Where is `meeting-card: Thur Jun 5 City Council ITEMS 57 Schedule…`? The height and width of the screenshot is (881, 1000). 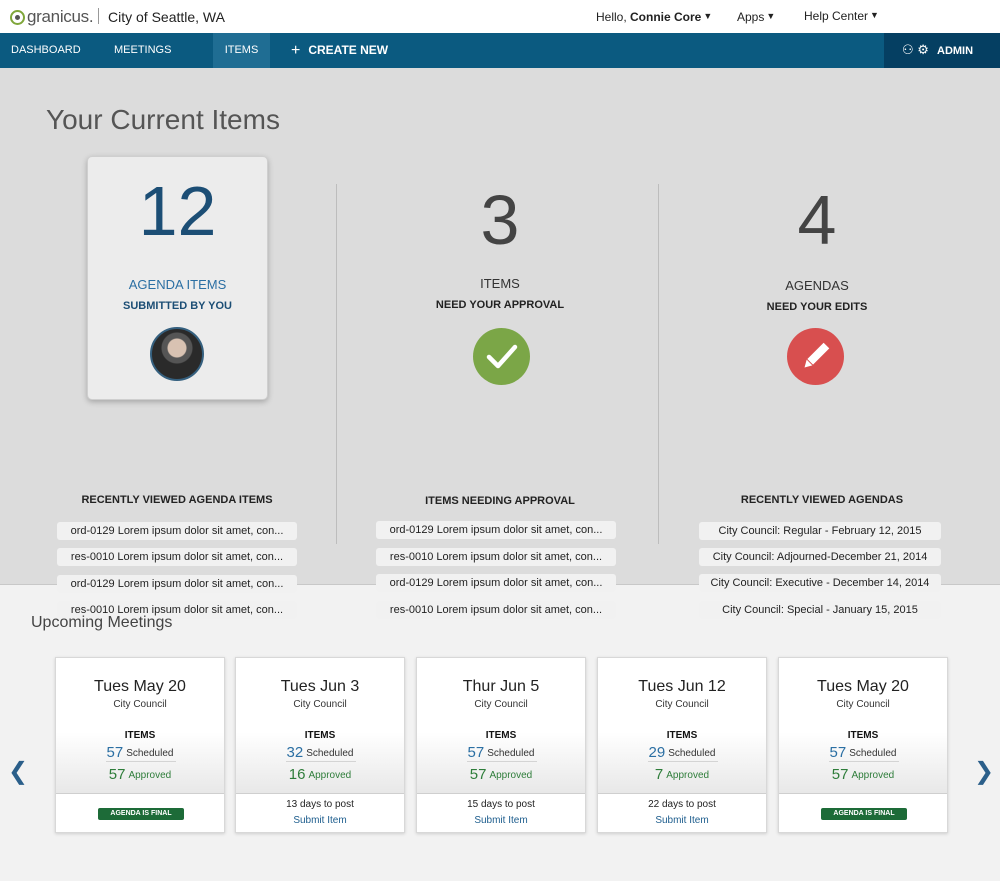
meeting-card: Thur Jun 5 City Council ITEMS 57 Schedule… is located at coordinates (501, 745).